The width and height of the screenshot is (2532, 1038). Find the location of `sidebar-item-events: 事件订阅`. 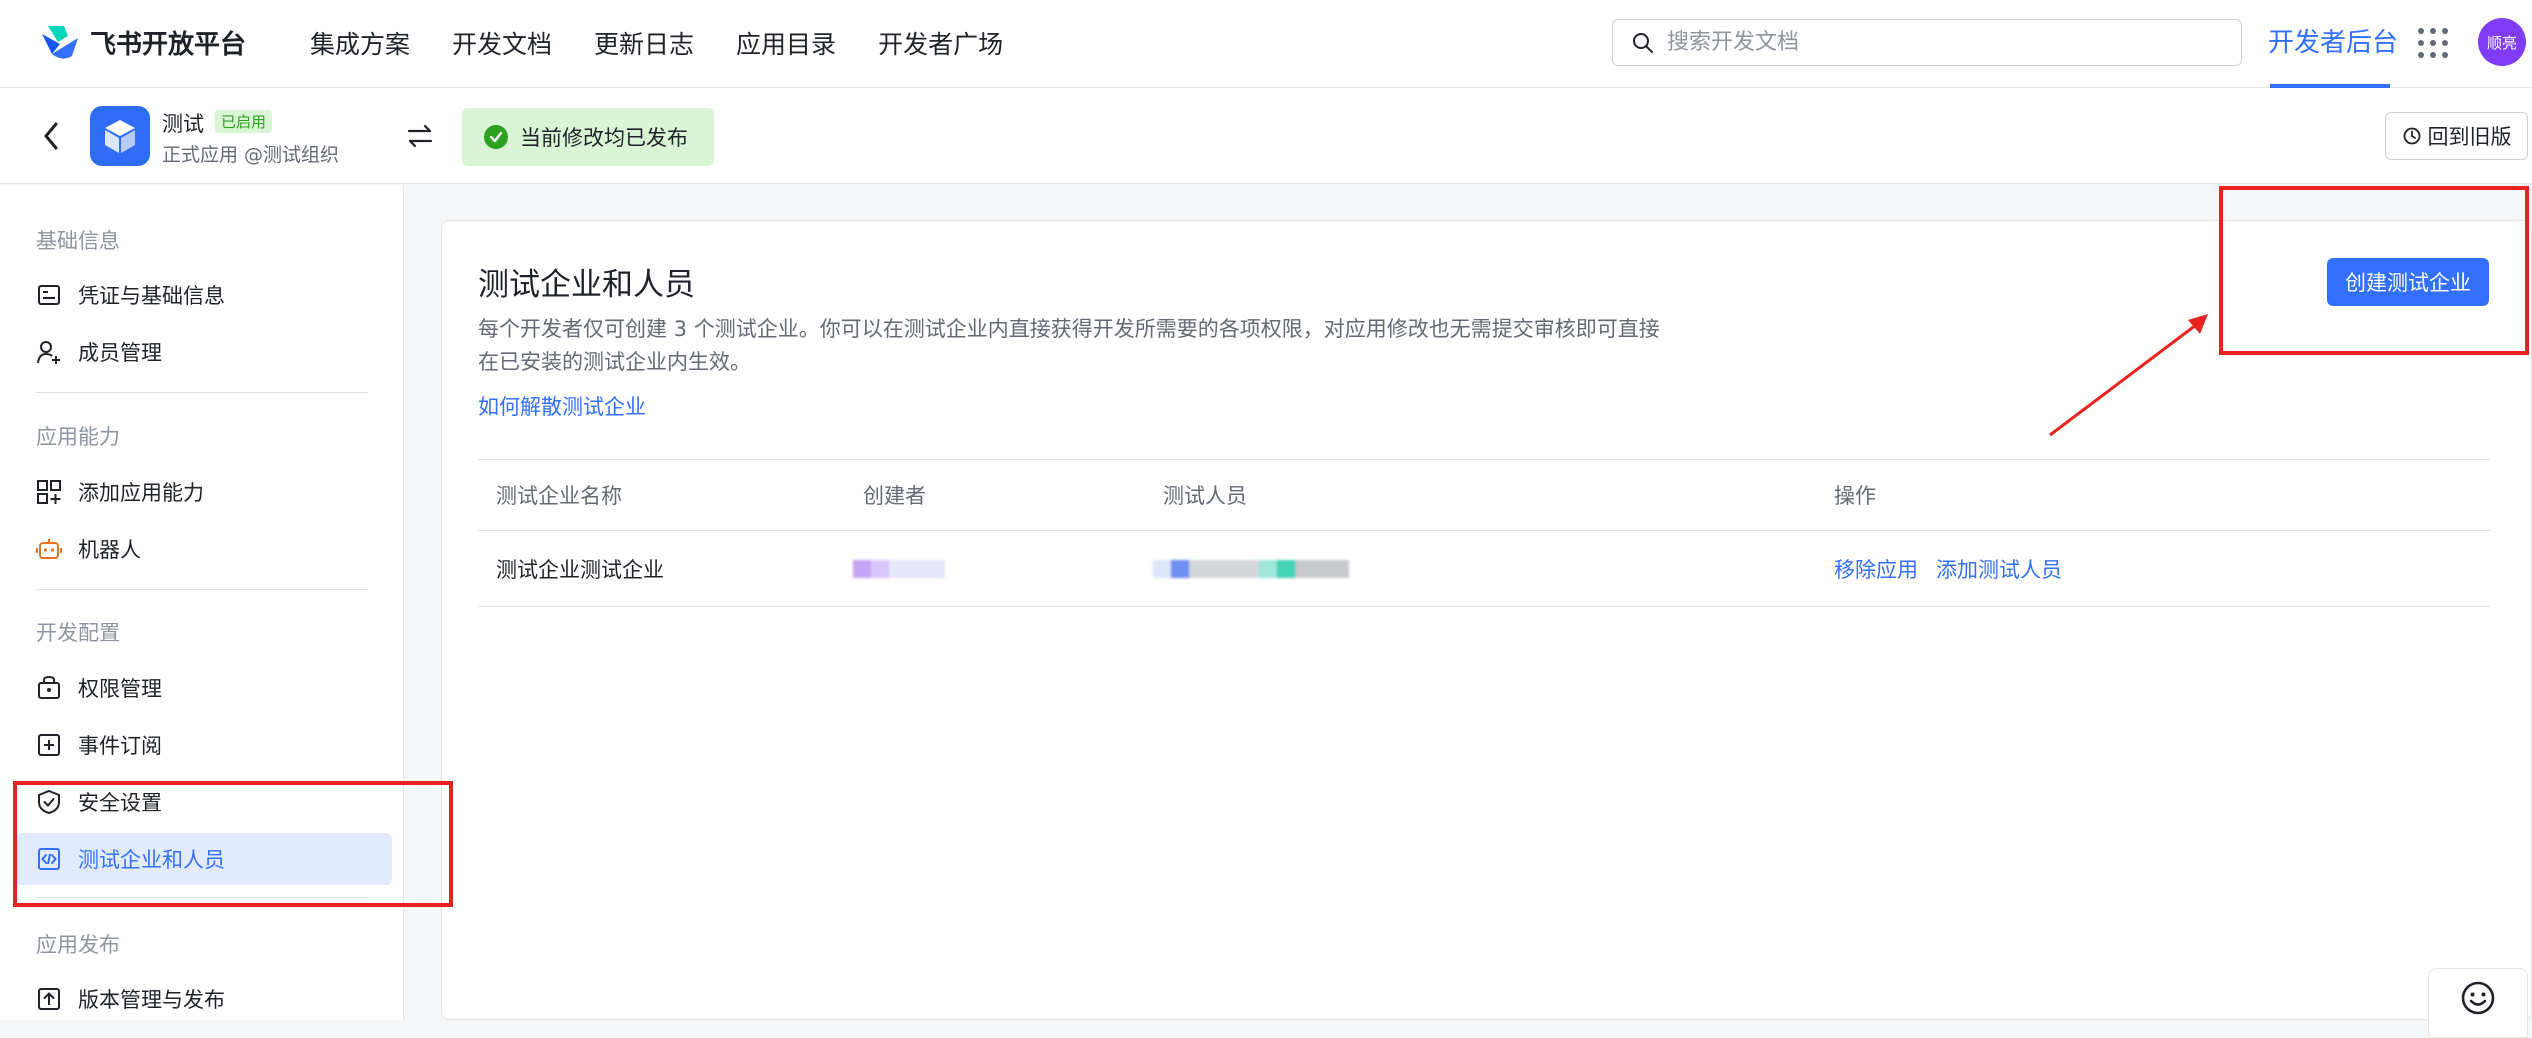

sidebar-item-events: 事件订阅 is located at coordinates (204, 745).